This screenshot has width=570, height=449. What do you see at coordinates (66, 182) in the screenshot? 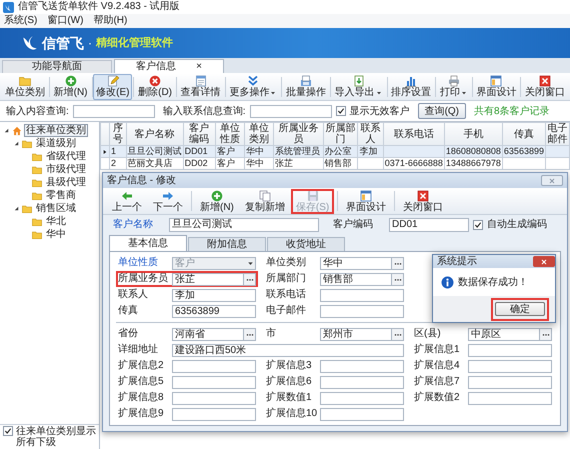
I see `tree-item: 县级代理` at bounding box center [66, 182].